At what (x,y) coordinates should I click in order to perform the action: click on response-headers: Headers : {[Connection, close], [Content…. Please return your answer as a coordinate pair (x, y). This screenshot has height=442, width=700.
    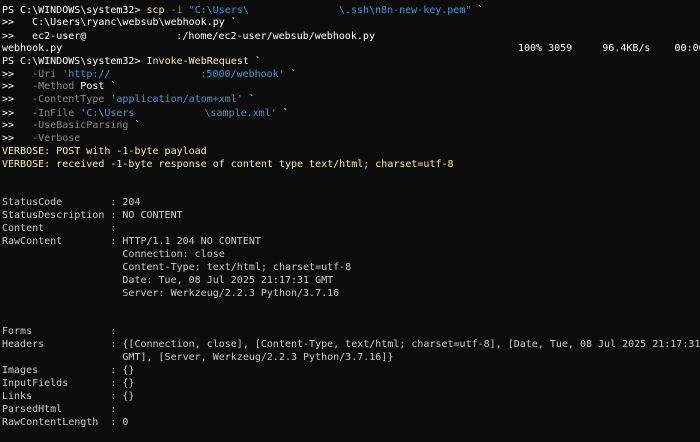
    Looking at the image, I should click on (351, 345).